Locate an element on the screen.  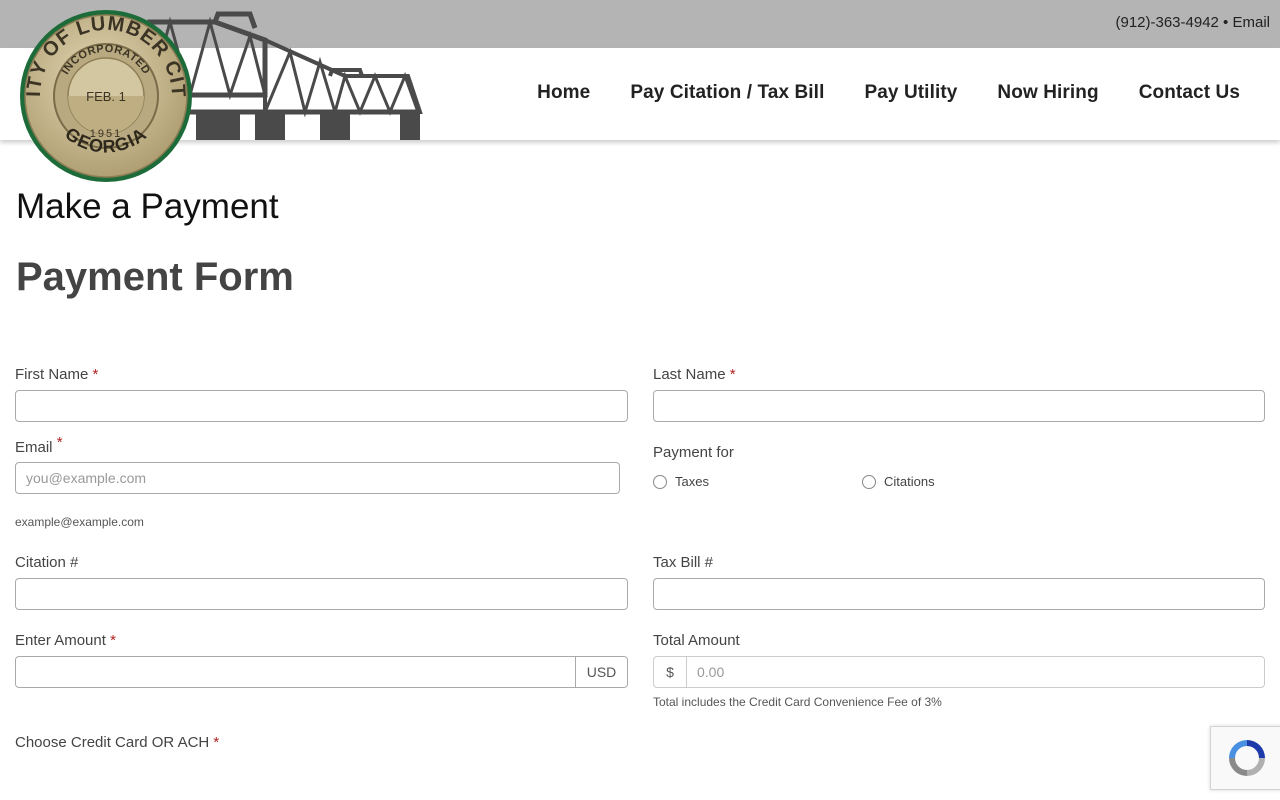
email-label-text: Email is located at coordinates (34, 447).